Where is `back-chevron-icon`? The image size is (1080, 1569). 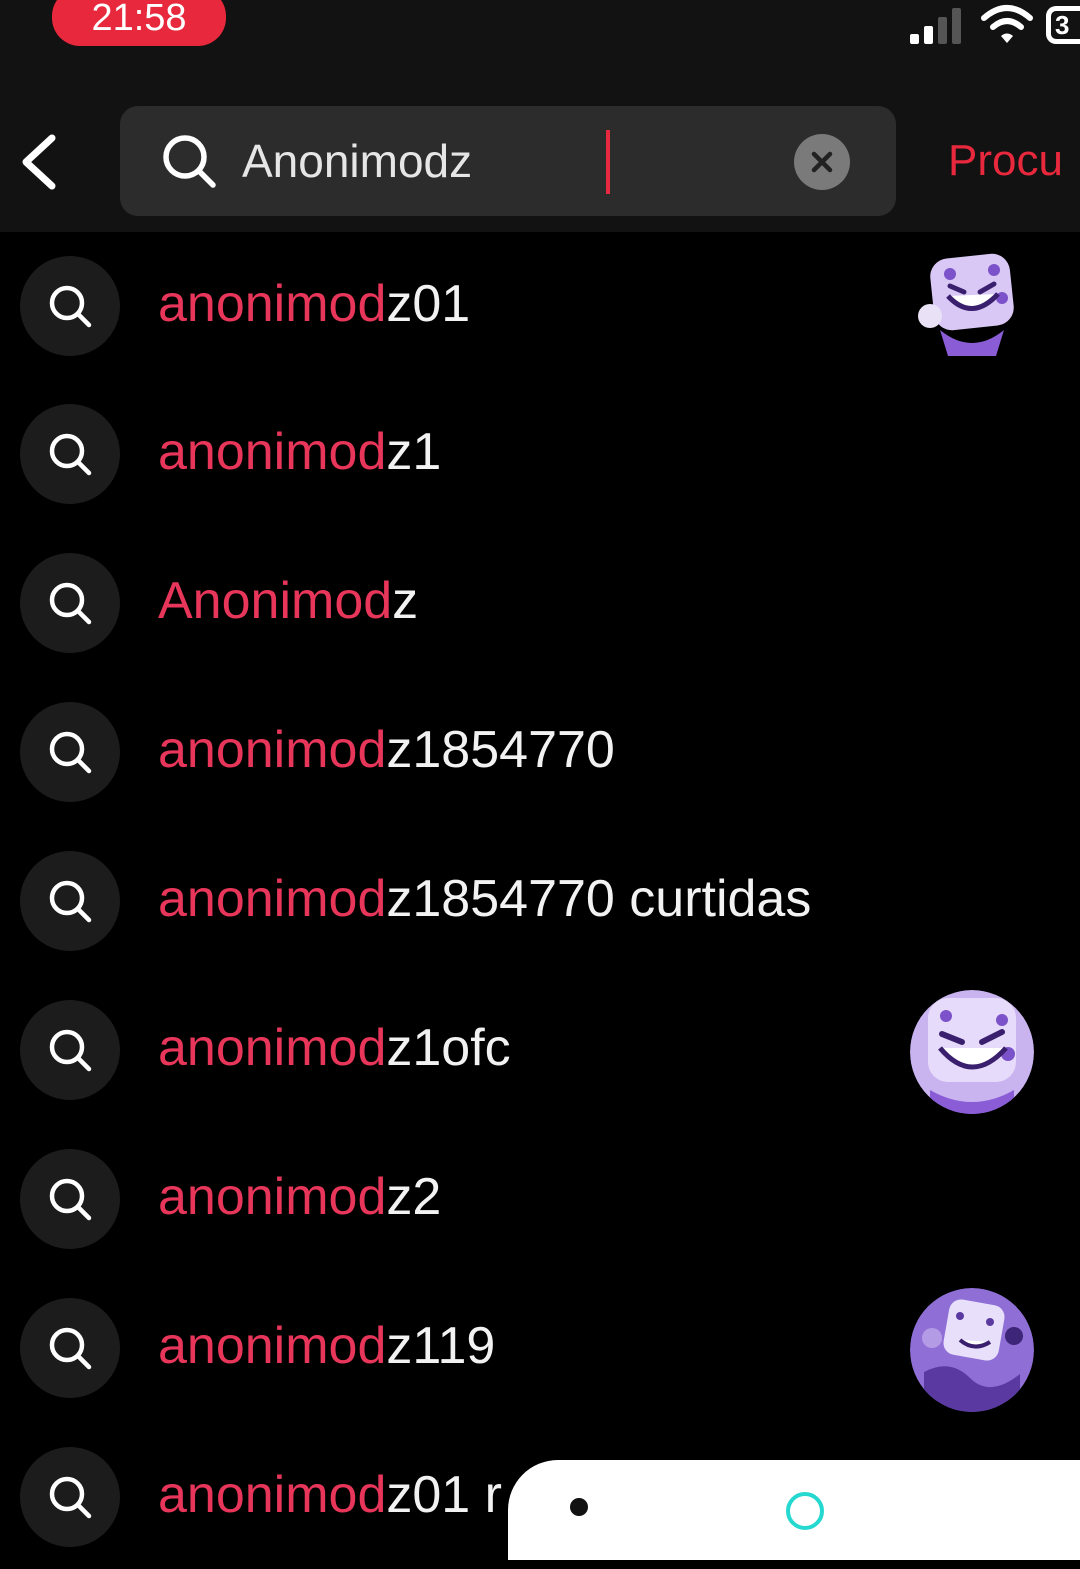 back-chevron-icon is located at coordinates (40, 162).